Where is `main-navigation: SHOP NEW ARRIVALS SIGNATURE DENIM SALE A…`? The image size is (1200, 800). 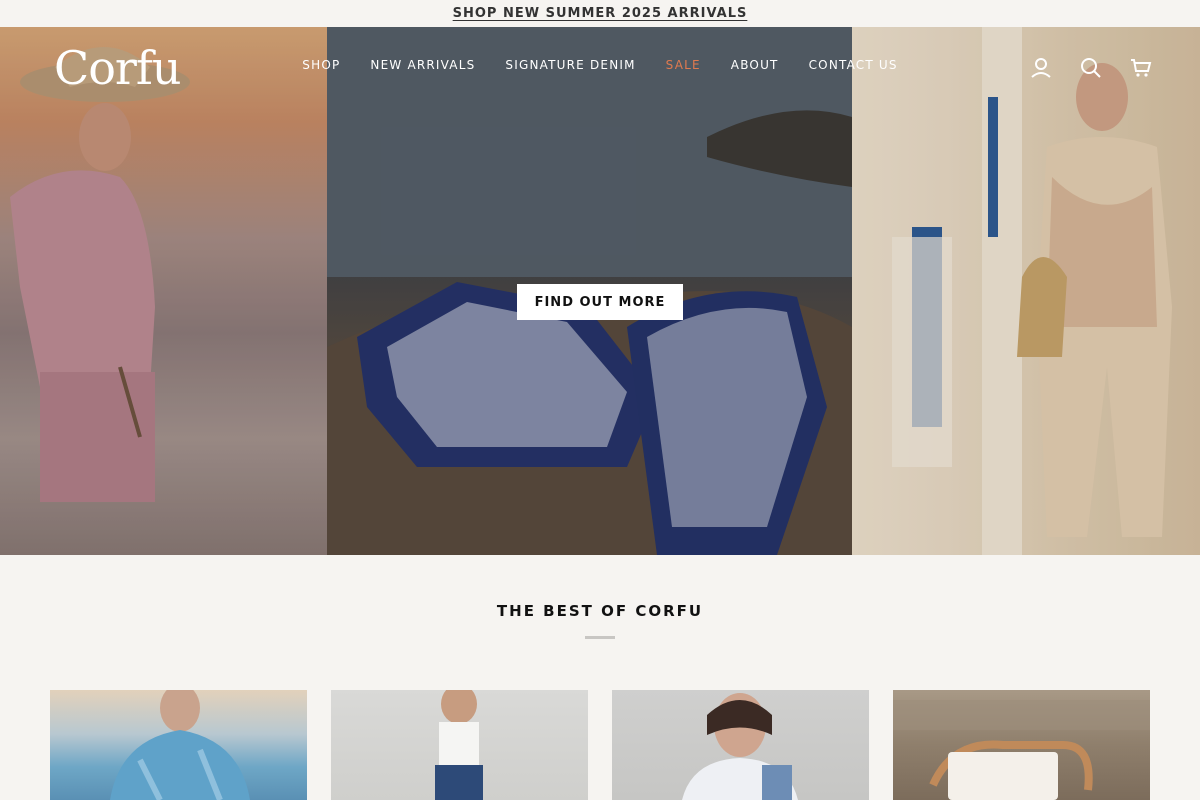 main-navigation: SHOP NEW ARRIVALS SIGNATURE DENIM SALE A… is located at coordinates (600, 65).